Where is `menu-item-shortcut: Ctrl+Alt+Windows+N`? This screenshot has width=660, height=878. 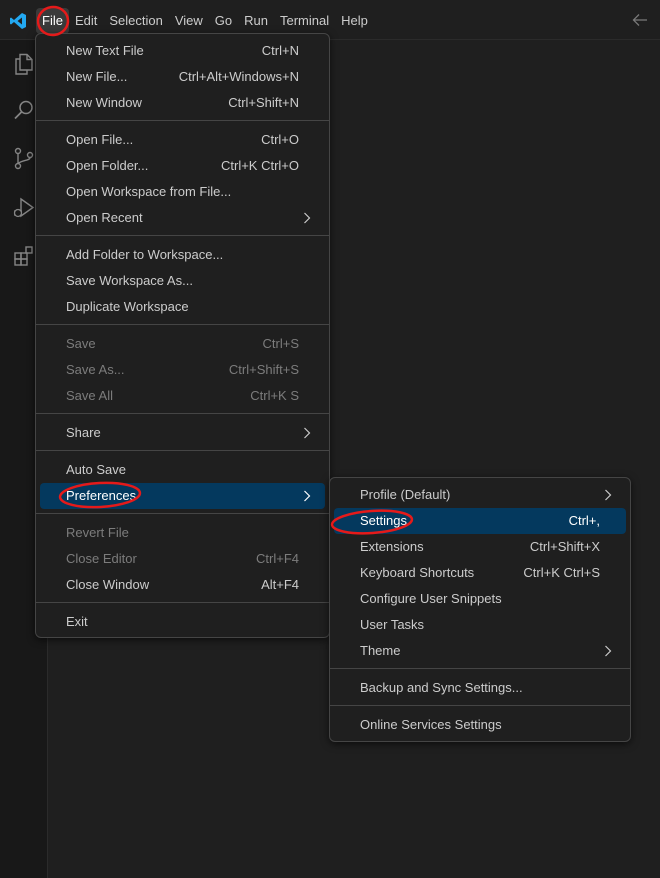 menu-item-shortcut: Ctrl+Alt+Windows+N is located at coordinates (238, 76).